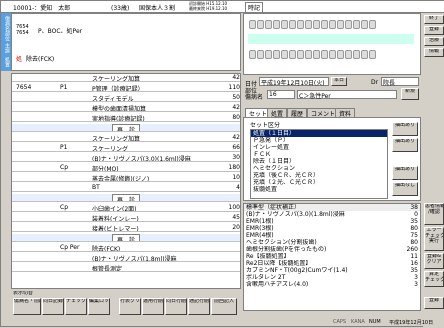 The width and height of the screenshot is (444, 328). I want to click on detail-row: カプミンNF・T(00g2)Cumワイ(1.4) 35, so click(332, 270).